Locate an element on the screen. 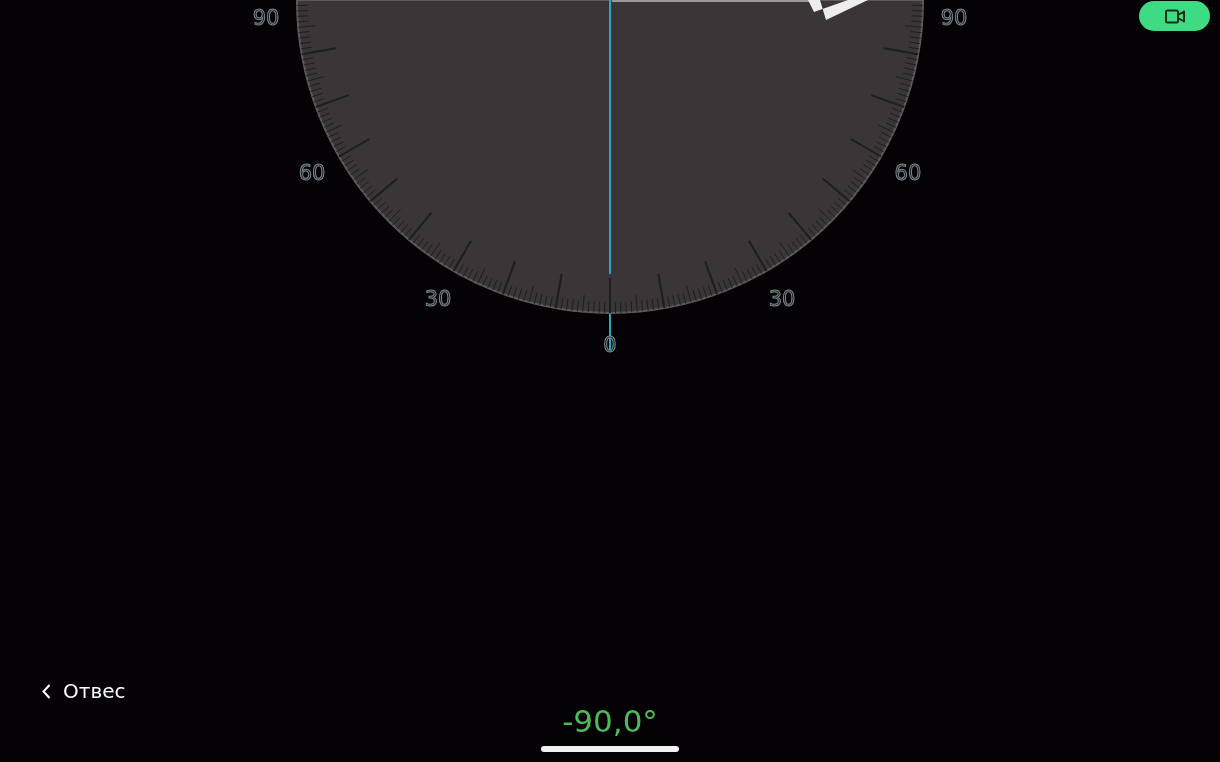 This screenshot has height=762, width=1220. video-camera-icon is located at coordinates (1174, 16).